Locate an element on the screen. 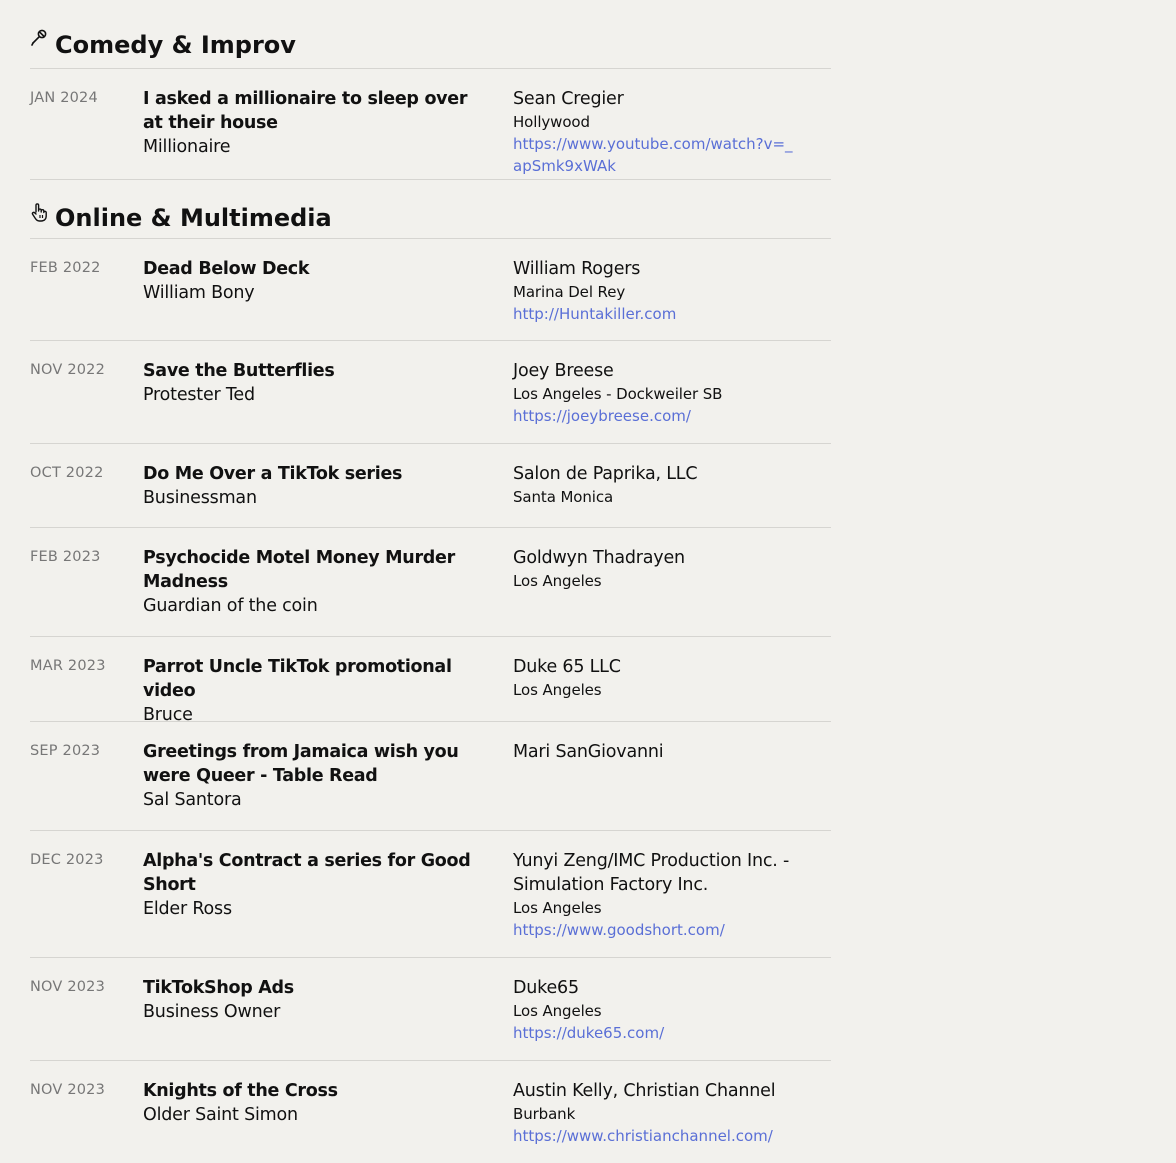 Image resolution: width=1176 pixels, height=1163 pixels. credit-role: Older Saint Simon is located at coordinates (220, 1115).